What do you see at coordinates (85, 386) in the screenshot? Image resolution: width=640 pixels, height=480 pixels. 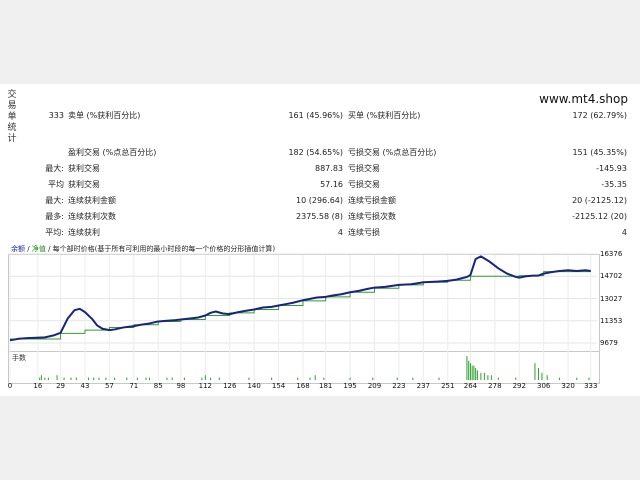 I see `x-tick-label: 43` at bounding box center [85, 386].